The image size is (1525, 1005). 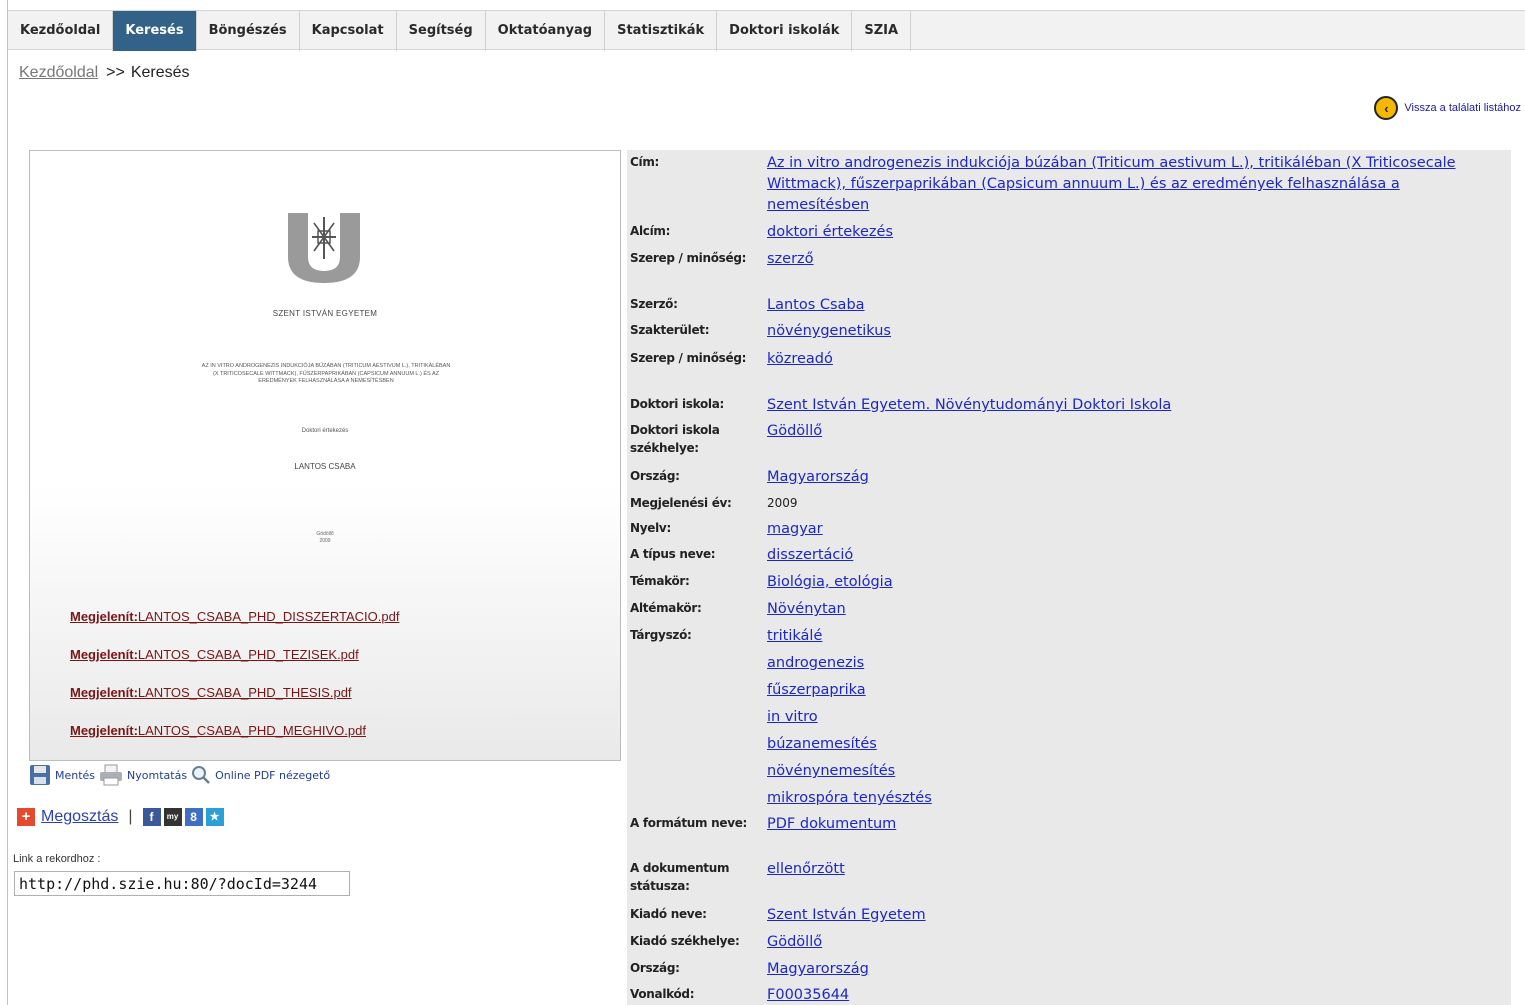 What do you see at coordinates (645, 162) in the screenshot?
I see `metadata-label: Cím:` at bounding box center [645, 162].